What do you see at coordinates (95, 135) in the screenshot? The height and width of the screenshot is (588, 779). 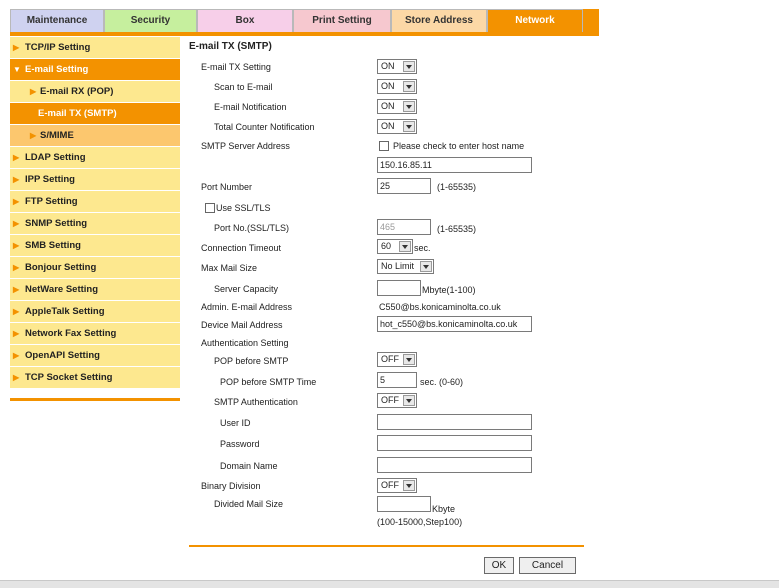 I see `sidebar-item-smime: ▶ S/MIME` at bounding box center [95, 135].